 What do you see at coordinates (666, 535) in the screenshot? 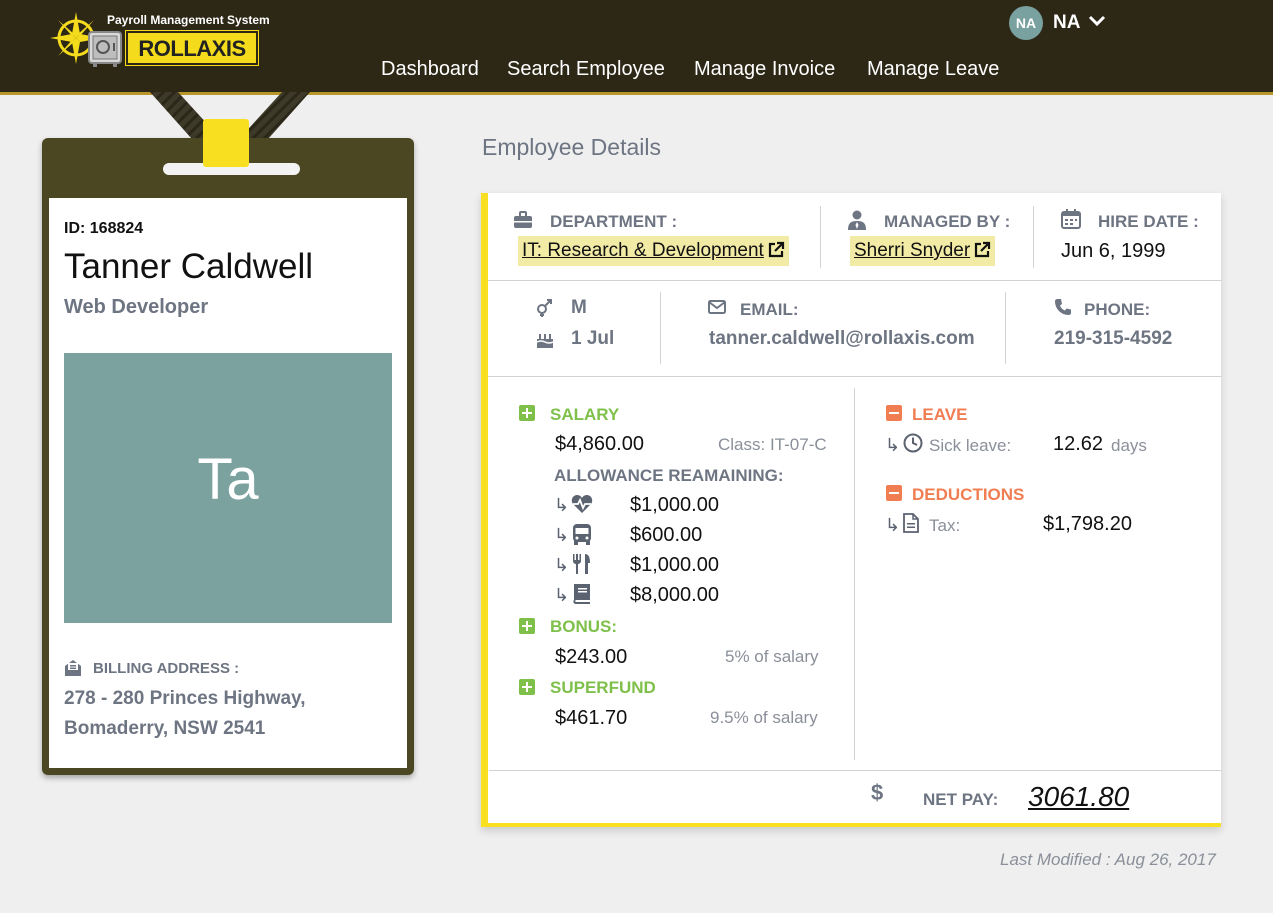
I see `allowance-transport-value: $600.00` at bounding box center [666, 535].